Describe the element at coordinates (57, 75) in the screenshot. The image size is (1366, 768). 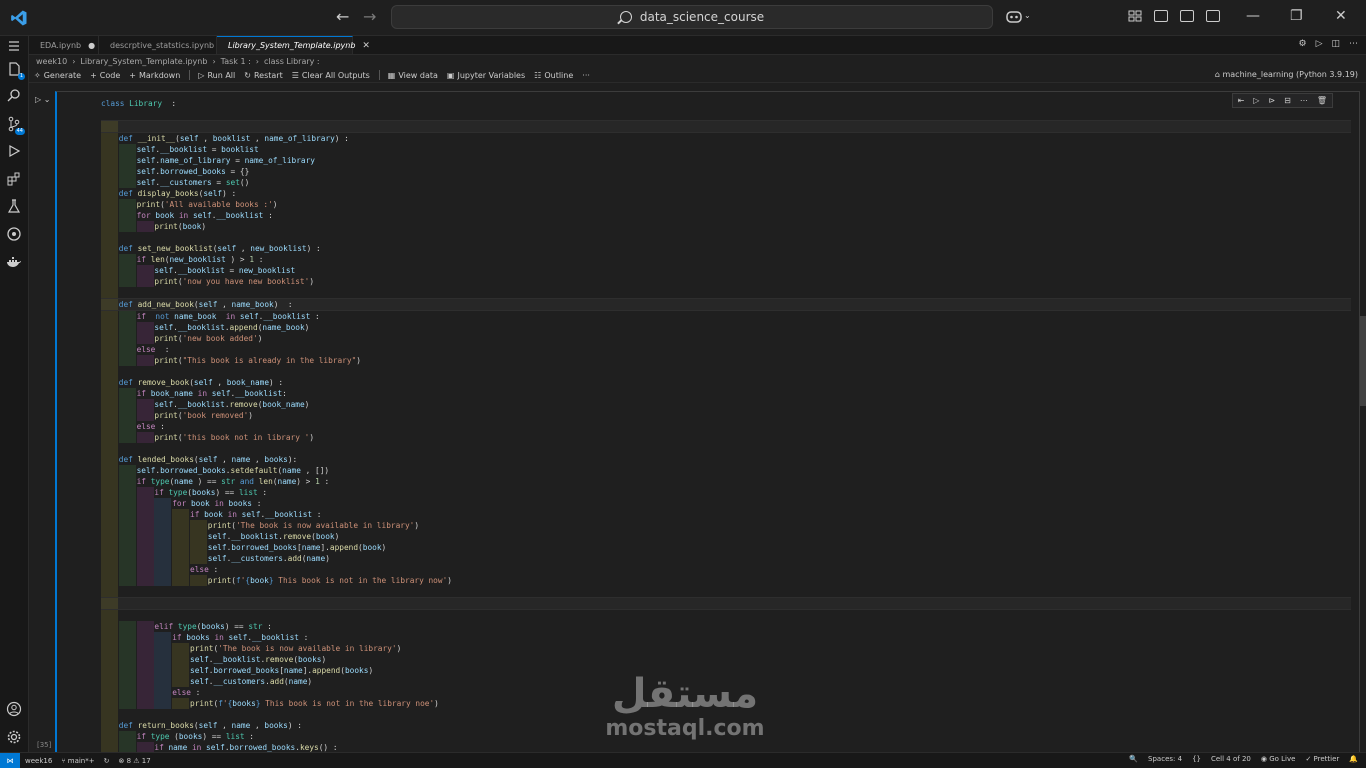
I see `generate-button: ✧ Generate` at that location.